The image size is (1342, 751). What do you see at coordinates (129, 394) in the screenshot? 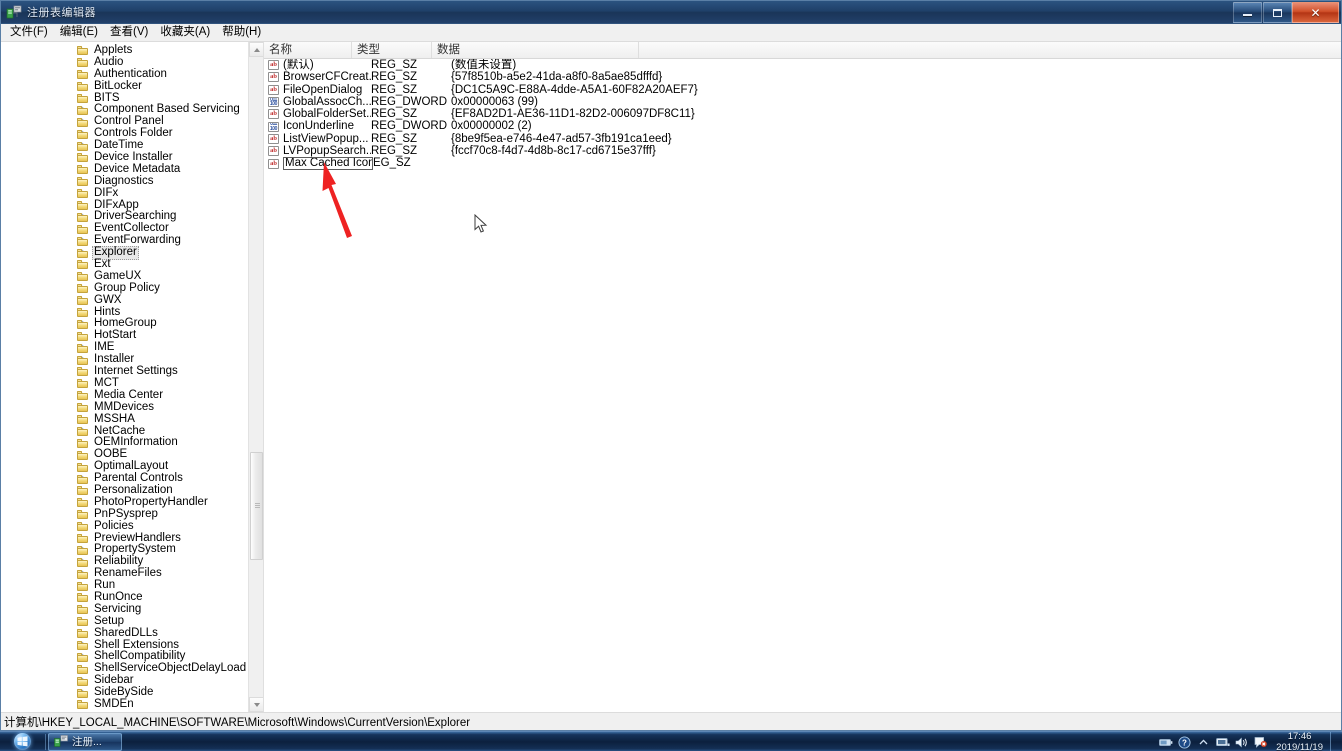
I see `tree-item-label: Media Center` at bounding box center [129, 394].